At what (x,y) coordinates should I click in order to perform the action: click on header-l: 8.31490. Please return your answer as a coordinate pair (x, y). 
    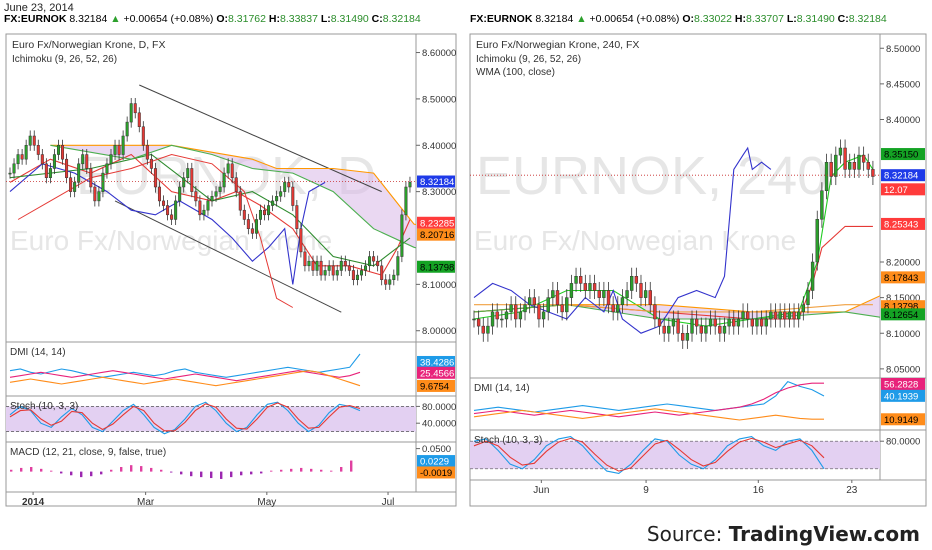
    Looking at the image, I should click on (351, 19).